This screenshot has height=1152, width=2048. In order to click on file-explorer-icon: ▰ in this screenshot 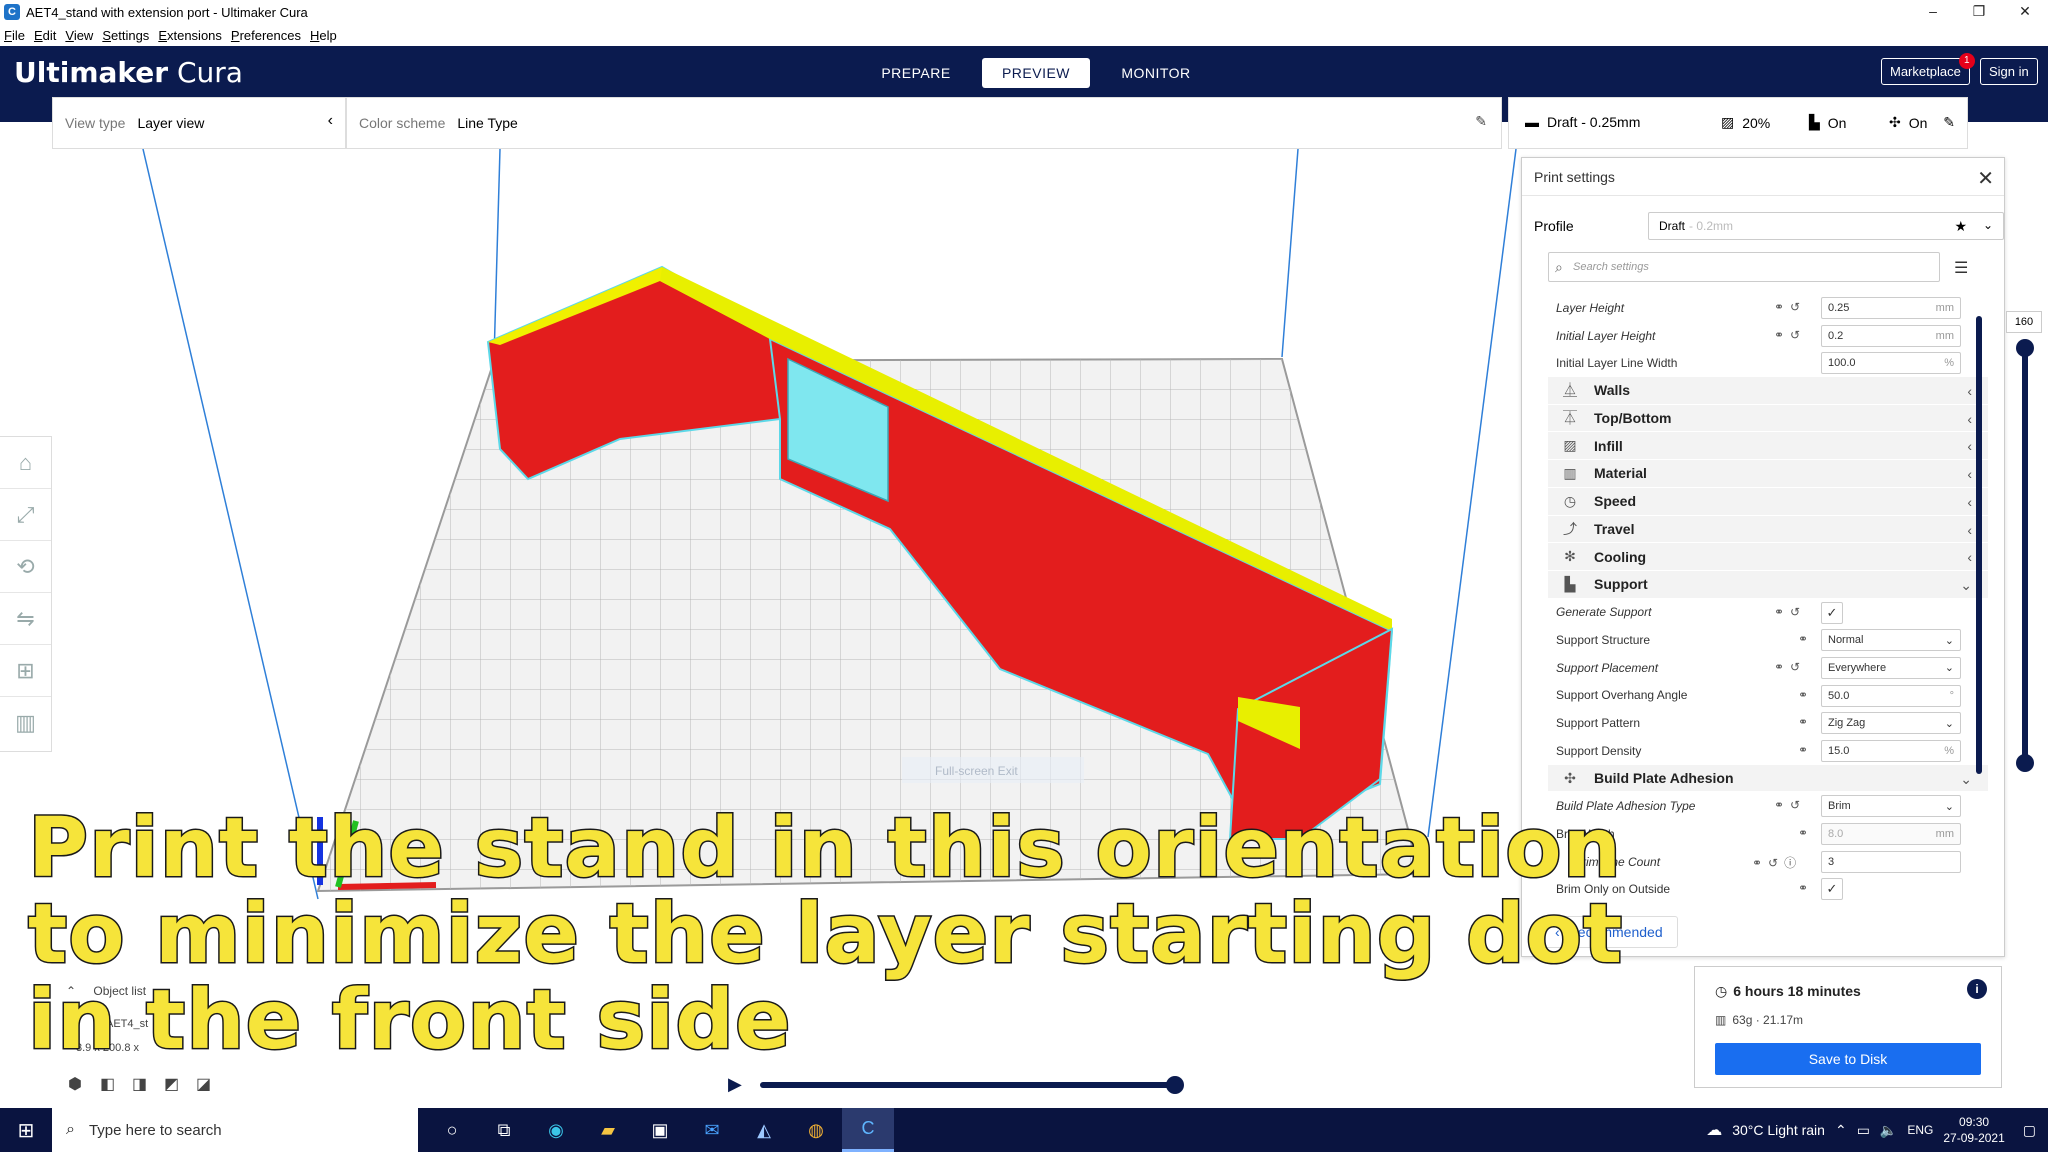, I will do `click(608, 1130)`.